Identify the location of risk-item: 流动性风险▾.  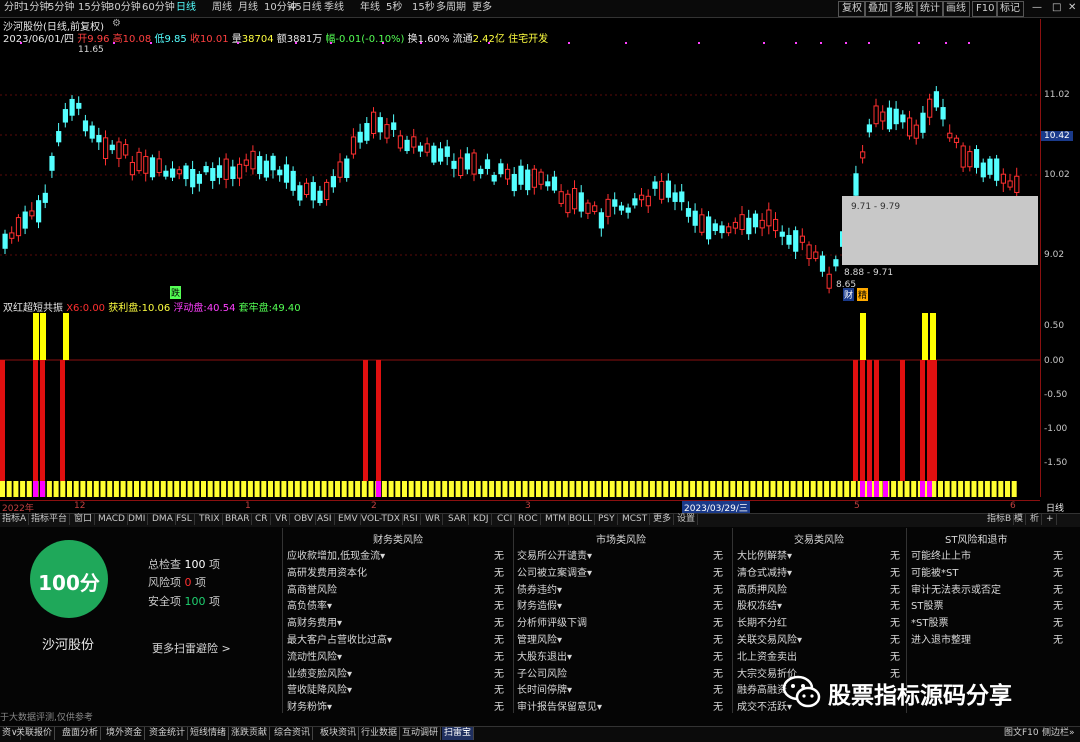
(314, 655).